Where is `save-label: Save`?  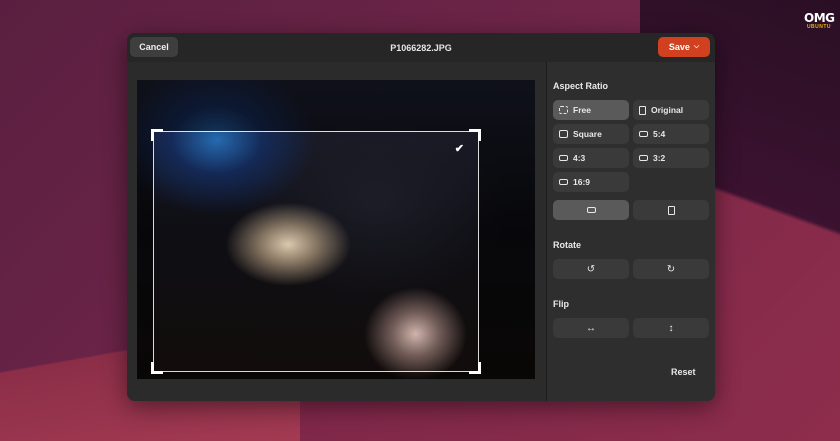 save-label: Save is located at coordinates (679, 47).